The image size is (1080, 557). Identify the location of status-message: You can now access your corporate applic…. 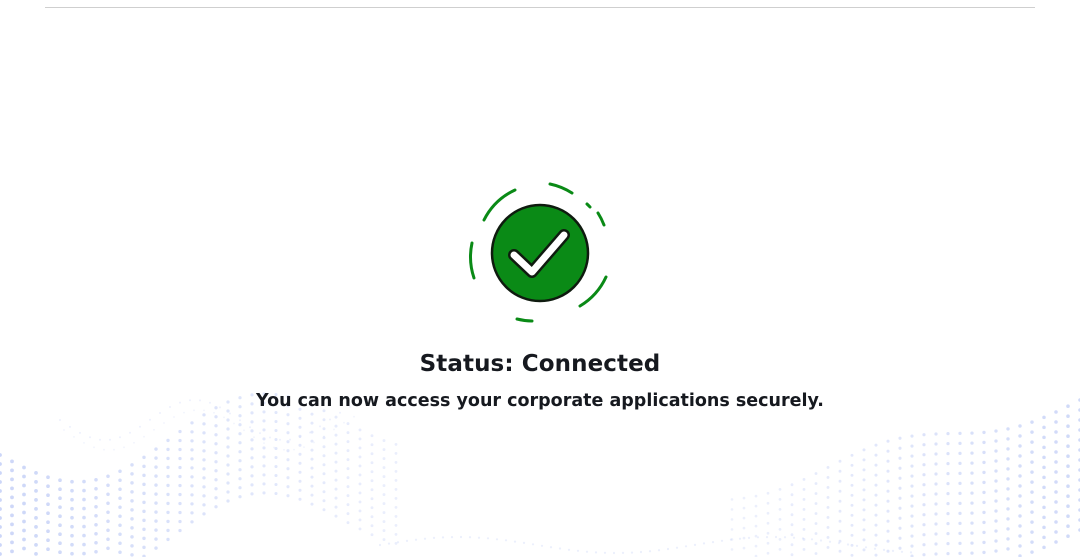
(540, 401).